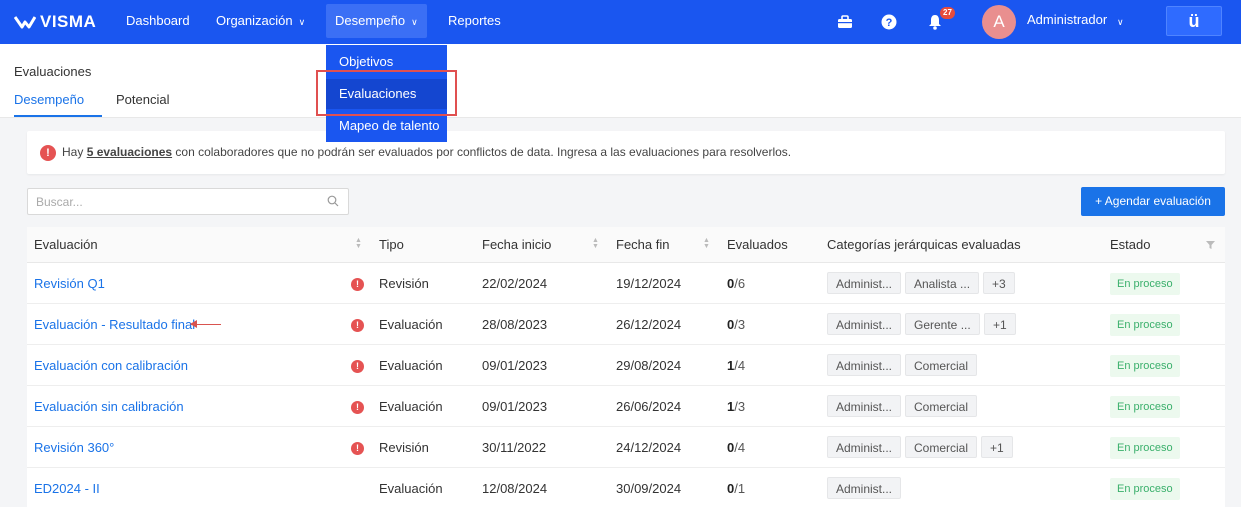 The width and height of the screenshot is (1241, 507). Describe the element at coordinates (736, 324) in the screenshot. I see `evaluated-count: 0/3` at that location.